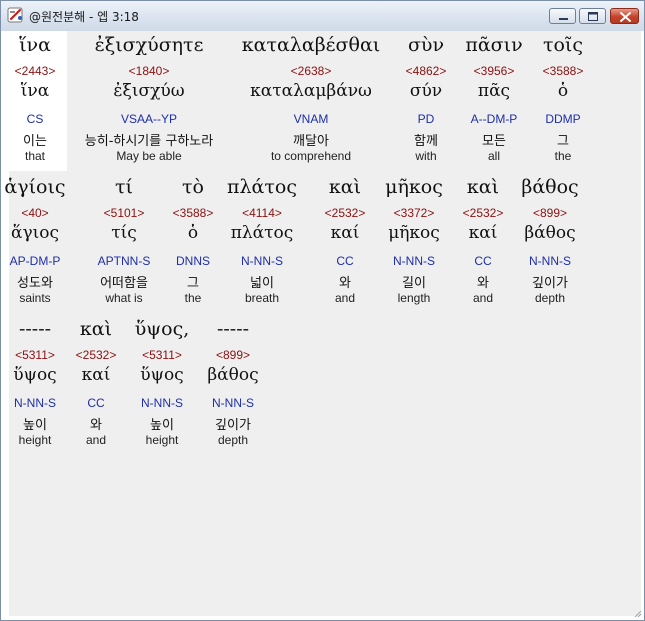 The image size is (645, 621). Describe the element at coordinates (16, 15) in the screenshot. I see `app-icon` at that location.